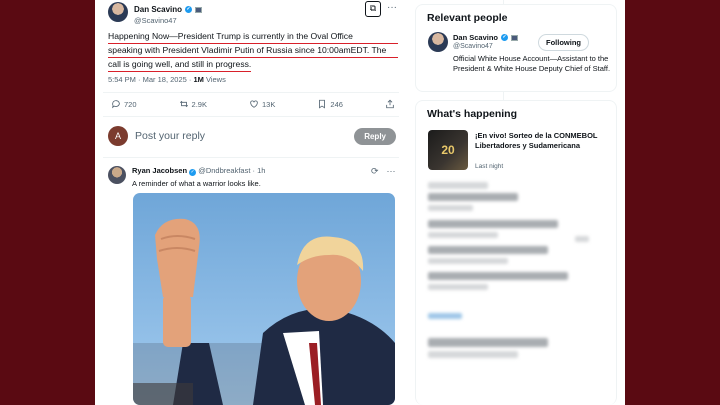 Image resolution: width=720 pixels, height=405 pixels. Describe the element at coordinates (473, 46) in the screenshot. I see `person-handle: @Scavino47` at that location.